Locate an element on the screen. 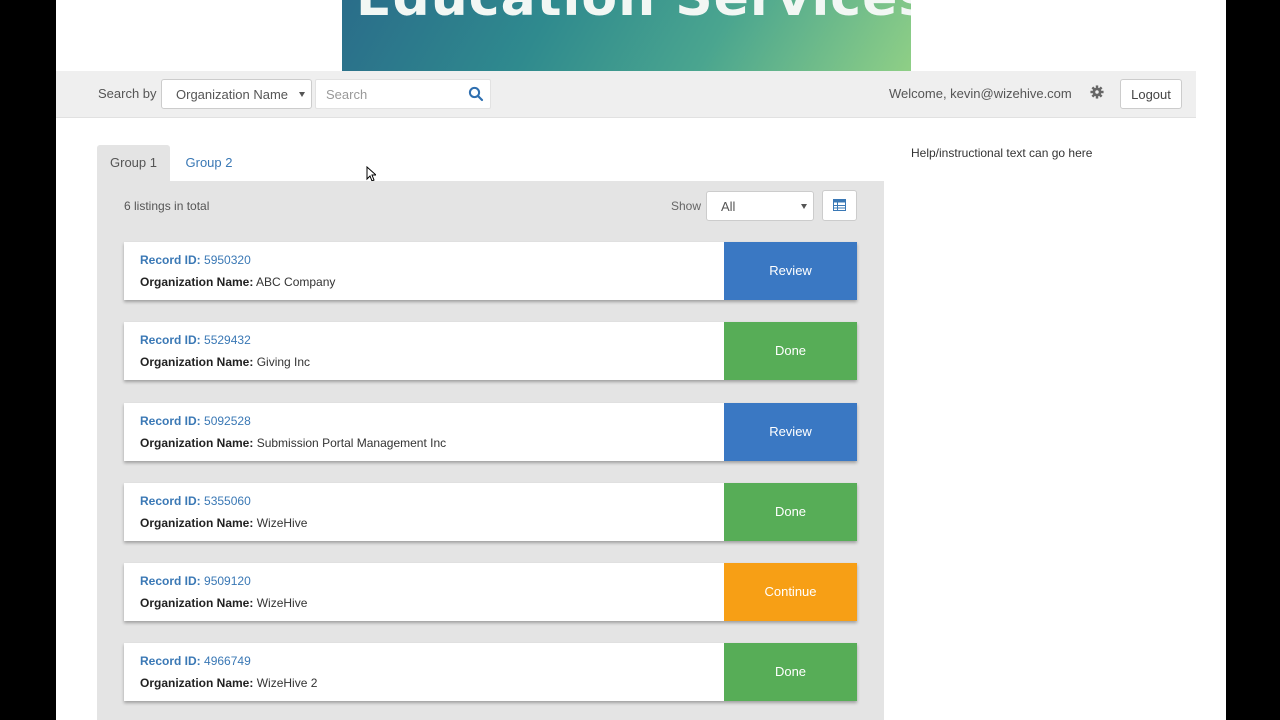 The height and width of the screenshot is (720, 1280). show-filter-select: All is located at coordinates (760, 206).